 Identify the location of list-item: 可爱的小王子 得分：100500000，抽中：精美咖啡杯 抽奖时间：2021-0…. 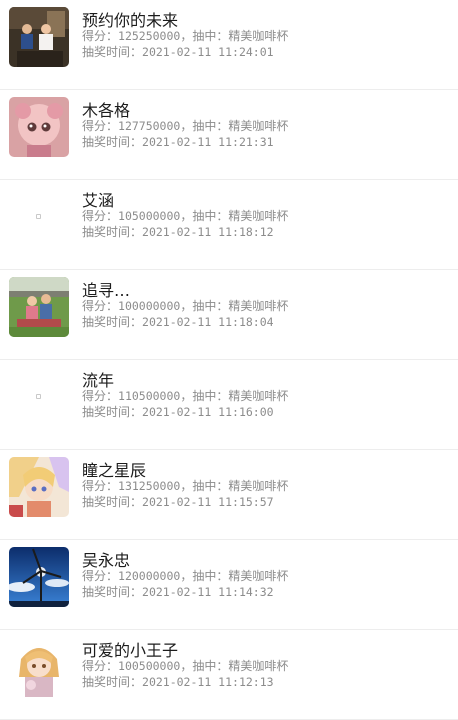
(229, 675).